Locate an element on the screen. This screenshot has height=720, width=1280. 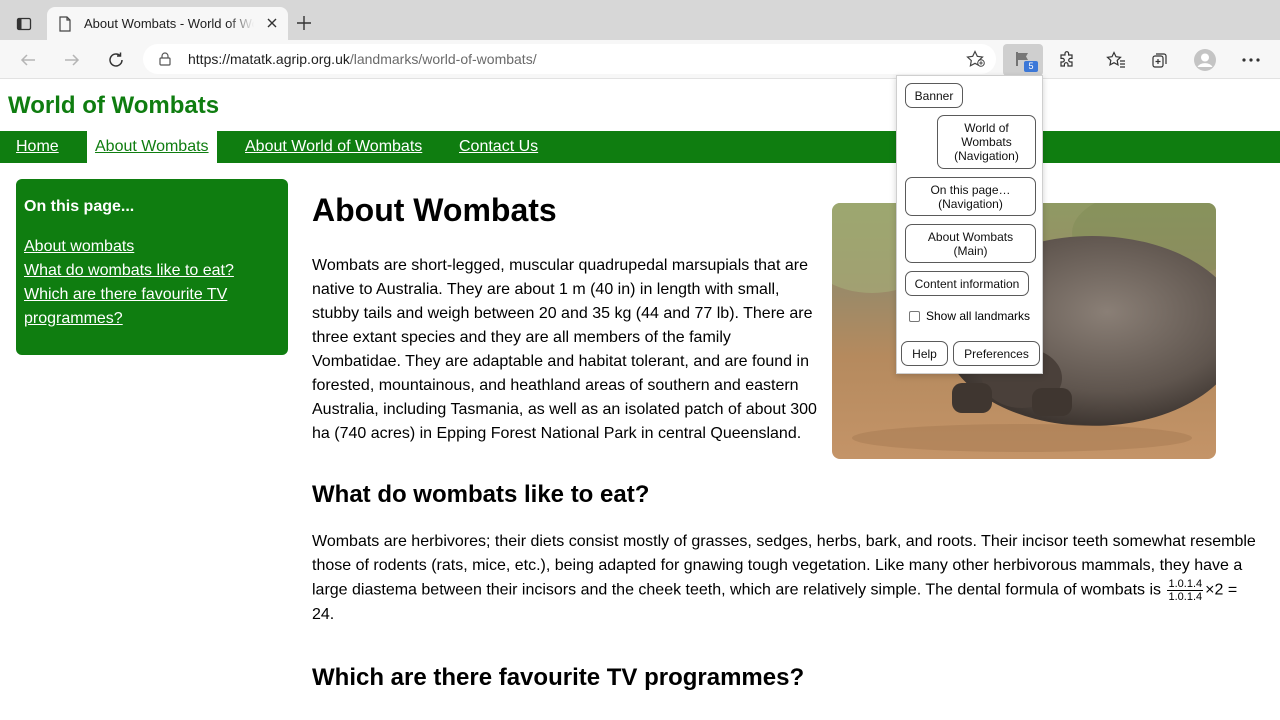
browser-tab: About Wombats - World of Wombats is located at coordinates (167, 23).